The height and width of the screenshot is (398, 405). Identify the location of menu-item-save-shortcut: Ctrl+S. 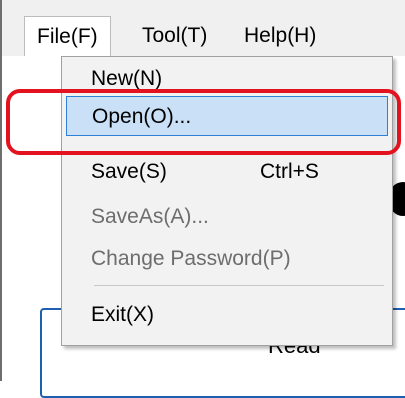
(289, 171).